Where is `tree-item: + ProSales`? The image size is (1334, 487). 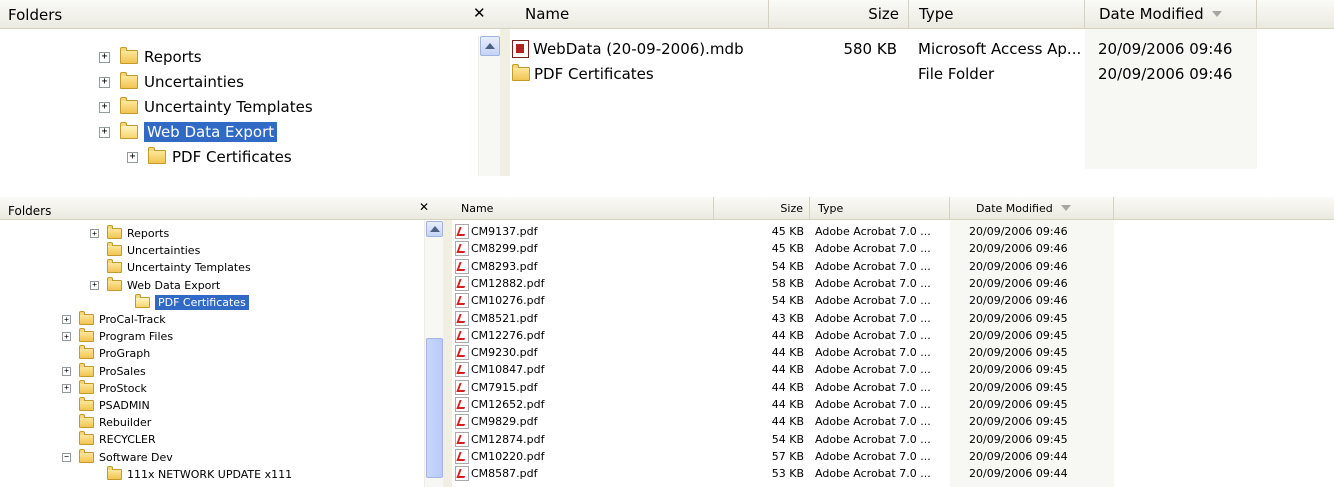 tree-item: + ProSales is located at coordinates (104, 371).